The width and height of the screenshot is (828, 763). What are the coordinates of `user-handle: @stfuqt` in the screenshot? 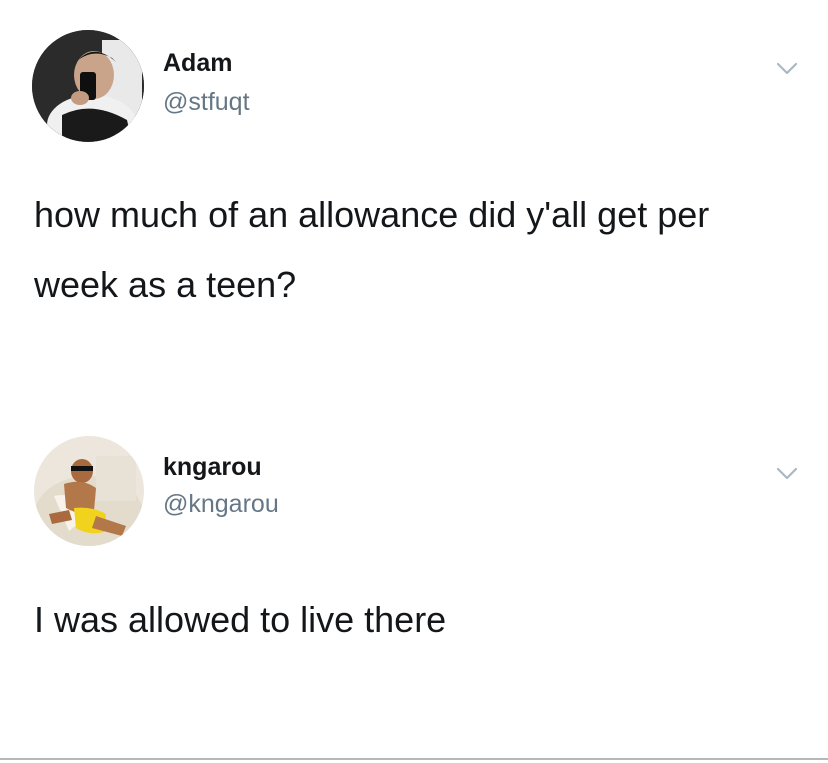 It's located at (206, 102).